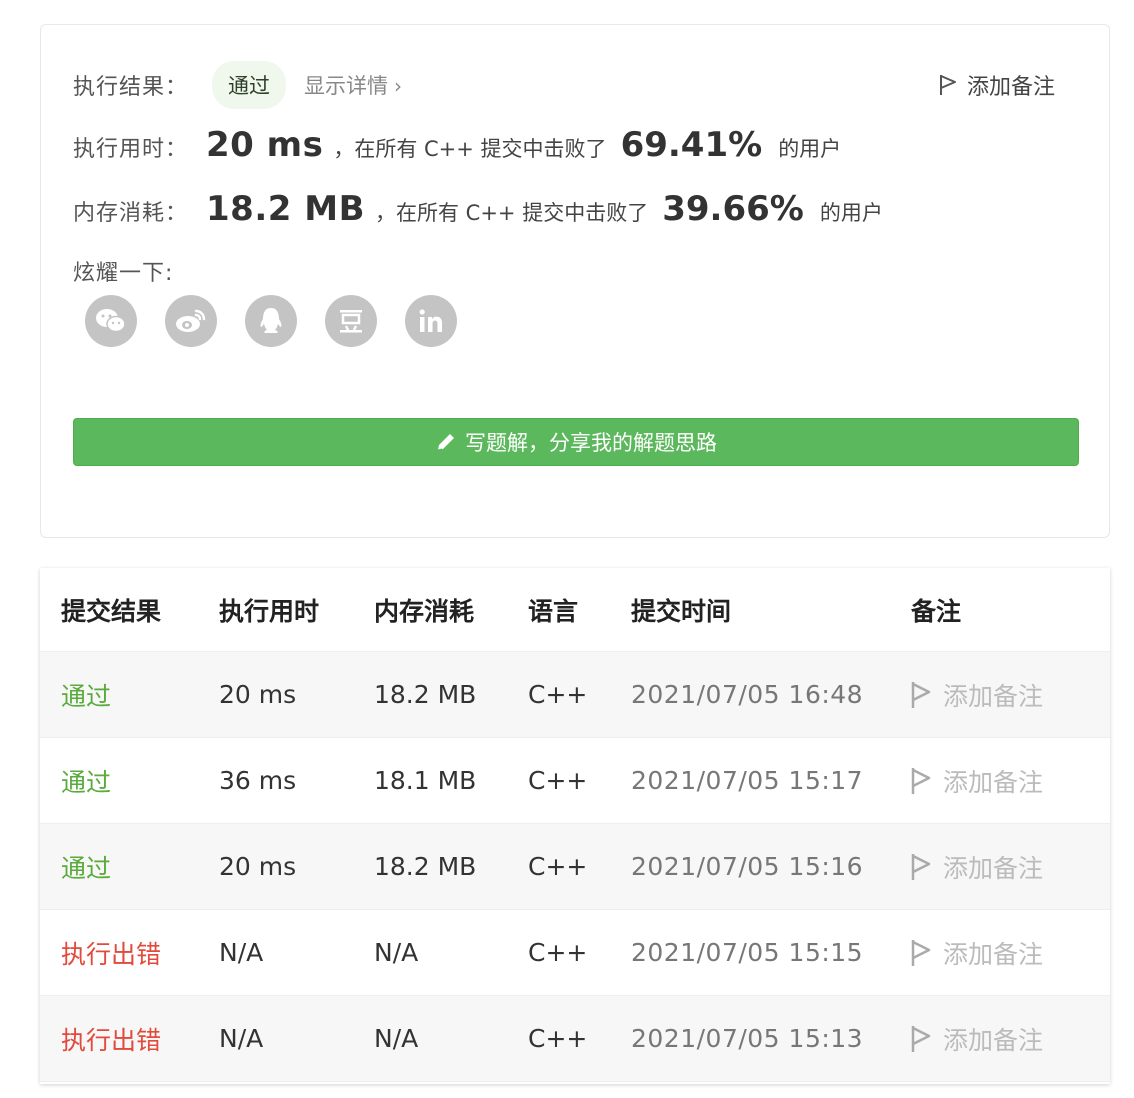  I want to click on weibo-share-button, so click(191, 321).